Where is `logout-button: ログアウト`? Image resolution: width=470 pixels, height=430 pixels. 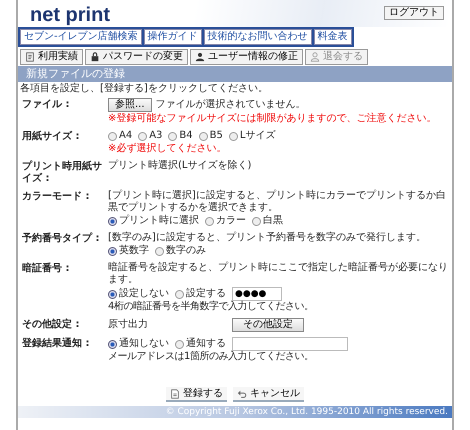
logout-button: ログアウト is located at coordinates (414, 13).